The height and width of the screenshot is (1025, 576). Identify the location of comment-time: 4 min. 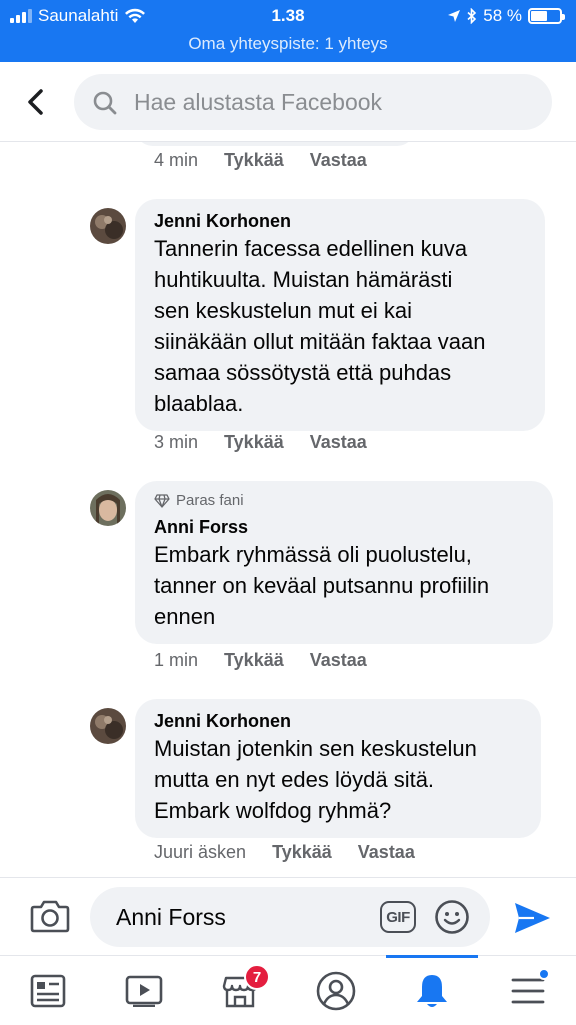
(176, 160).